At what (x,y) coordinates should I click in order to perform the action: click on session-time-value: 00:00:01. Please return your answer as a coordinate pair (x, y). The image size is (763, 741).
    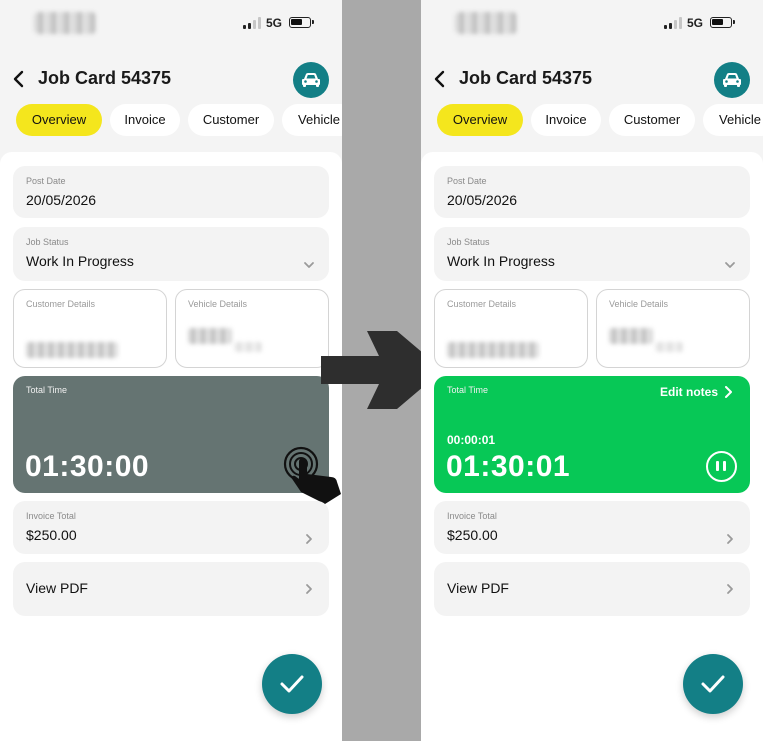
    Looking at the image, I should click on (471, 440).